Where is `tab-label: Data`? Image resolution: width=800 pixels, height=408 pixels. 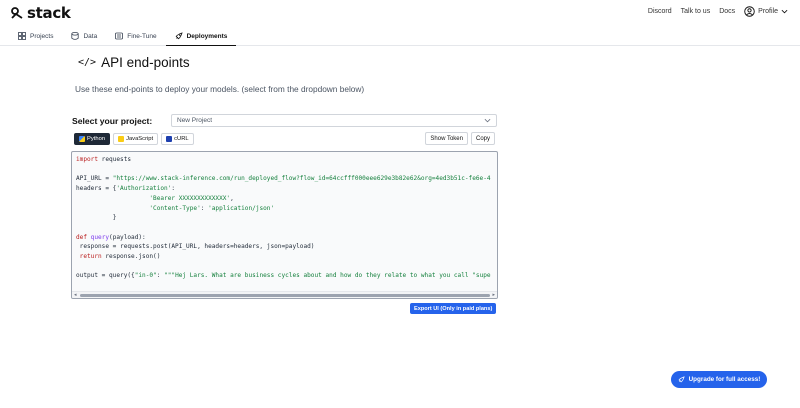
tab-label: Data is located at coordinates (90, 36).